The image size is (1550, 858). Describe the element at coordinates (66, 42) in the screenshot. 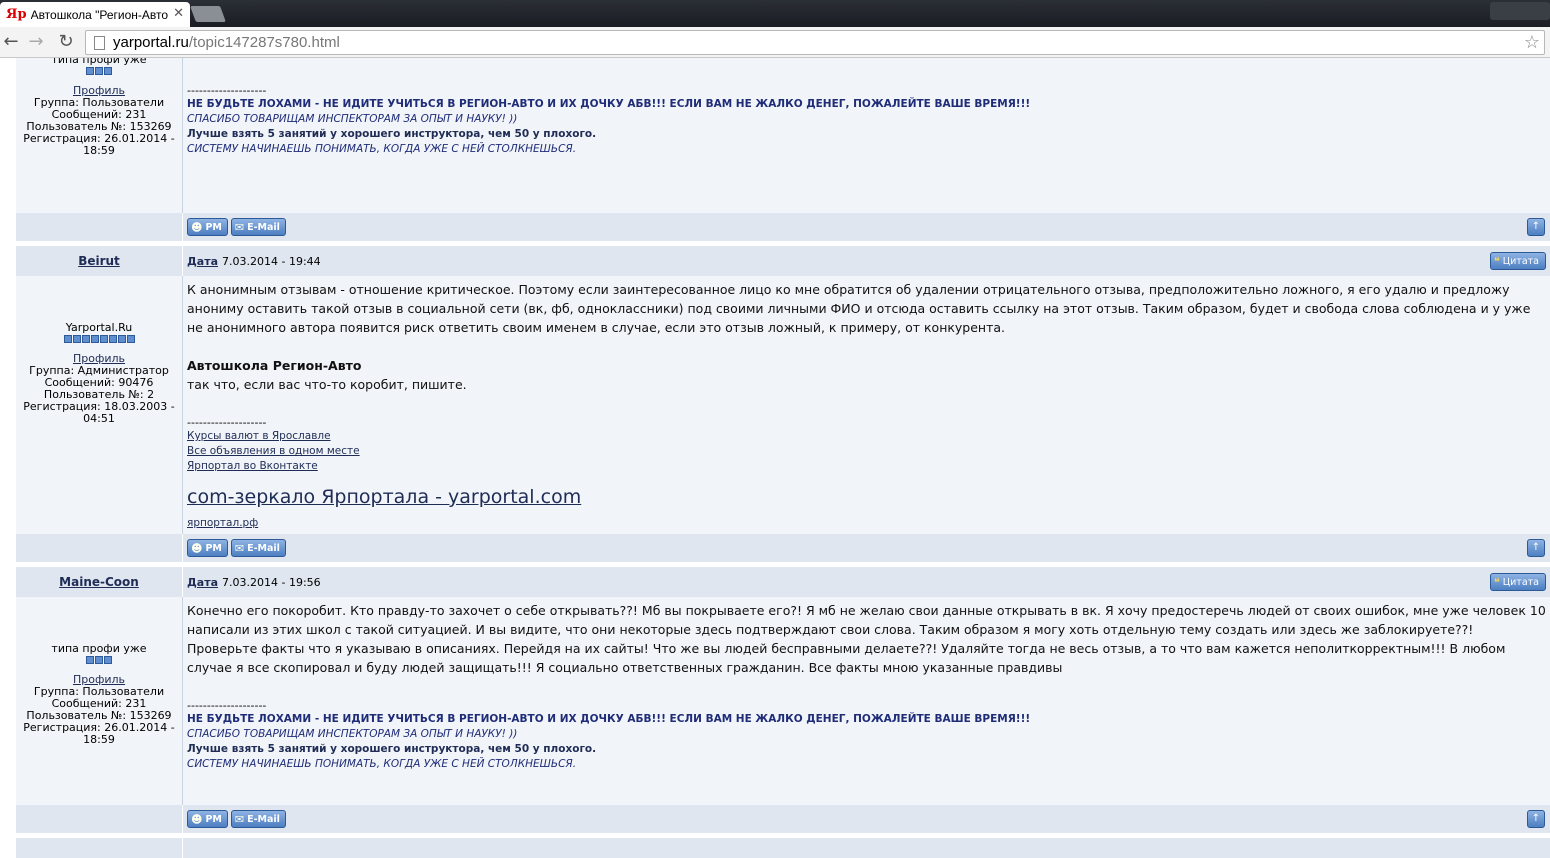

I see `reload-icon: ↻` at that location.